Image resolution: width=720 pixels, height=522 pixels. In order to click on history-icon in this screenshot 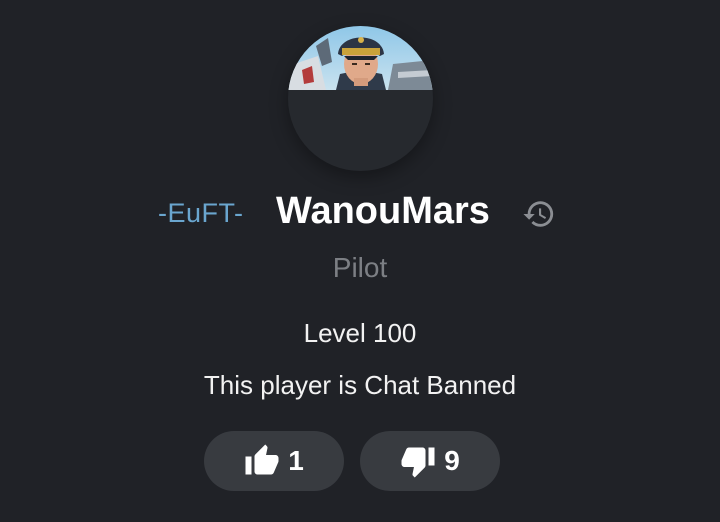, I will do `click(538, 214)`.